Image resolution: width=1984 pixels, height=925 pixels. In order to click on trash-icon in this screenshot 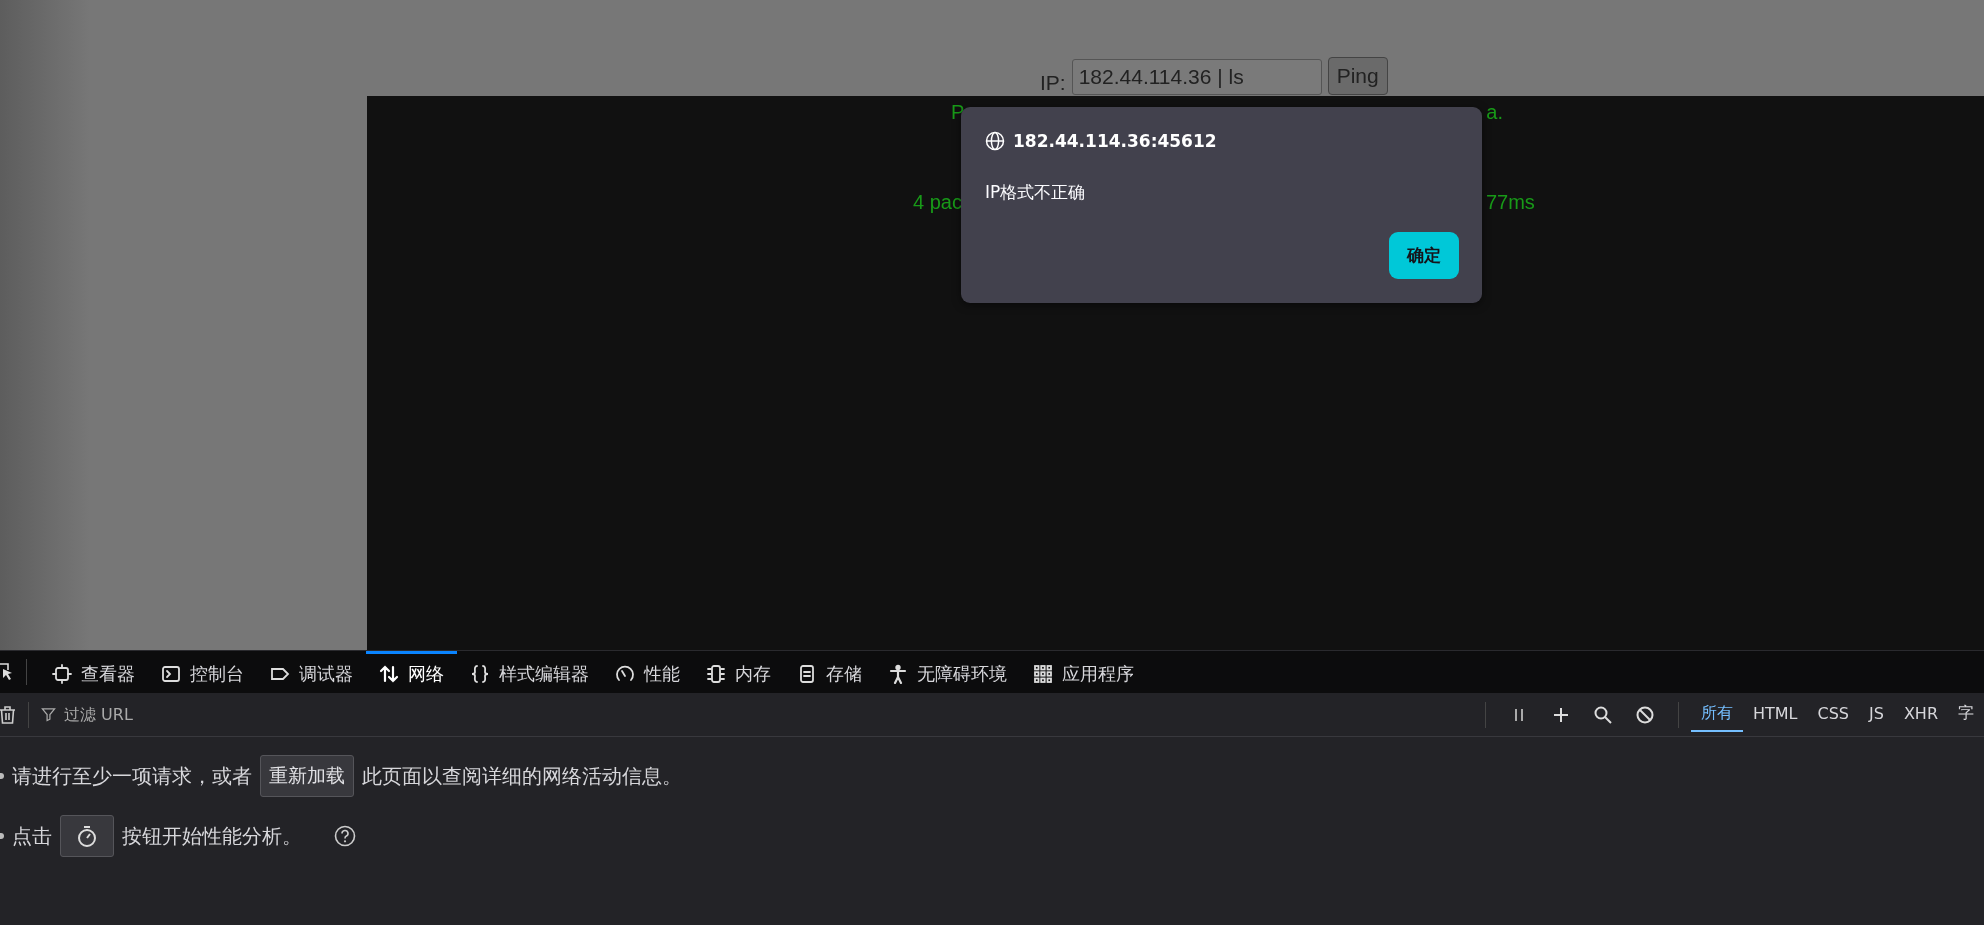, I will do `click(8, 714)`.